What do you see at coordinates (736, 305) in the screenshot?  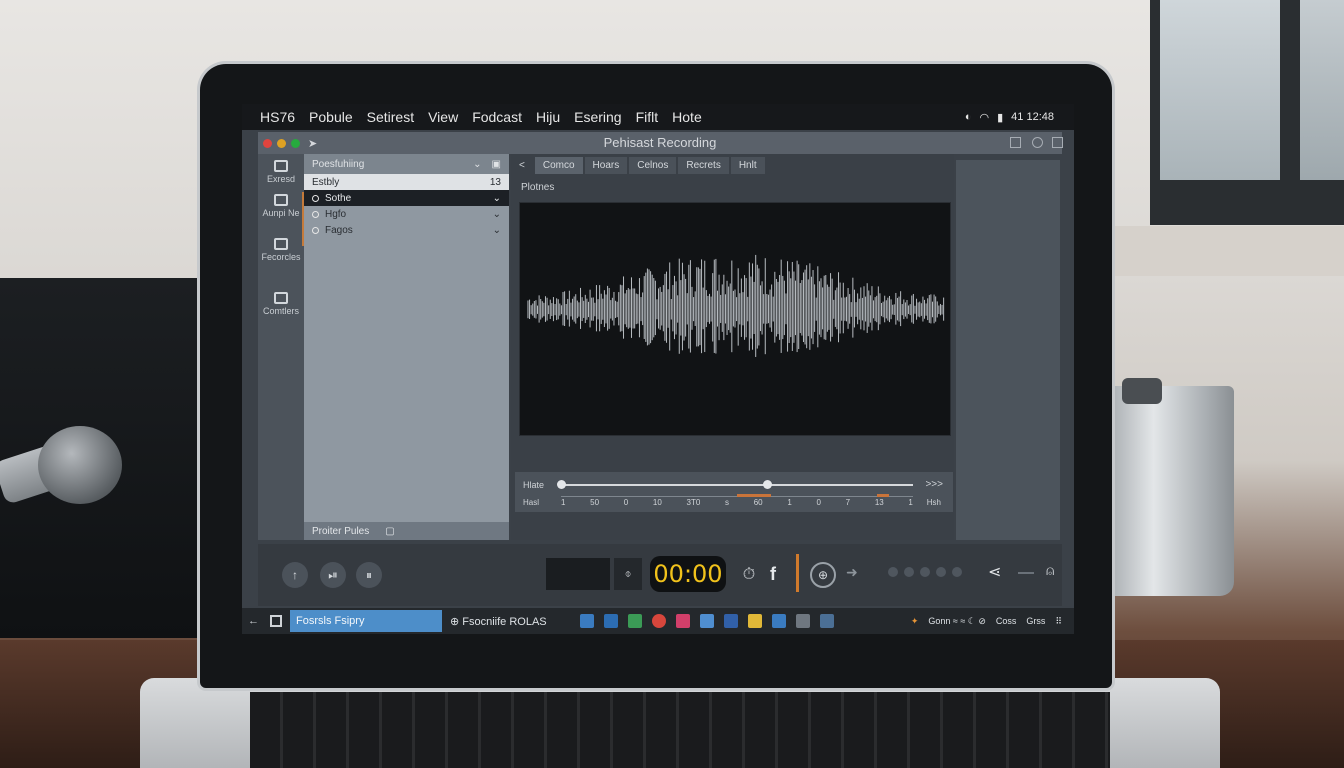 I see `waveform` at bounding box center [736, 305].